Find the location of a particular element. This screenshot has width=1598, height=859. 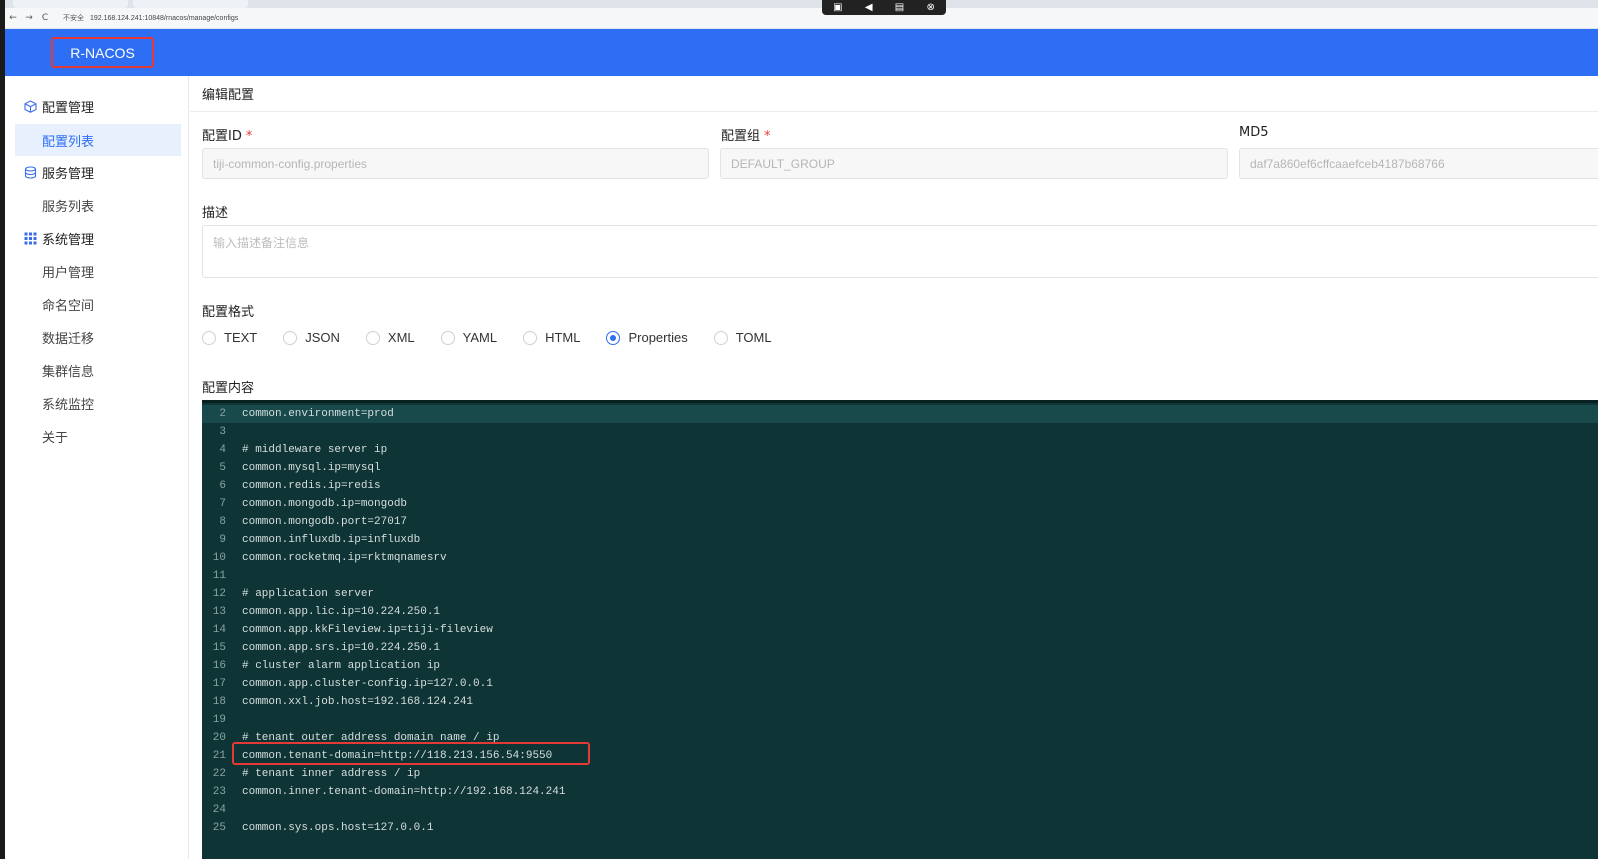

sidebar-item-config-list: 配置列表 is located at coordinates (98, 140).